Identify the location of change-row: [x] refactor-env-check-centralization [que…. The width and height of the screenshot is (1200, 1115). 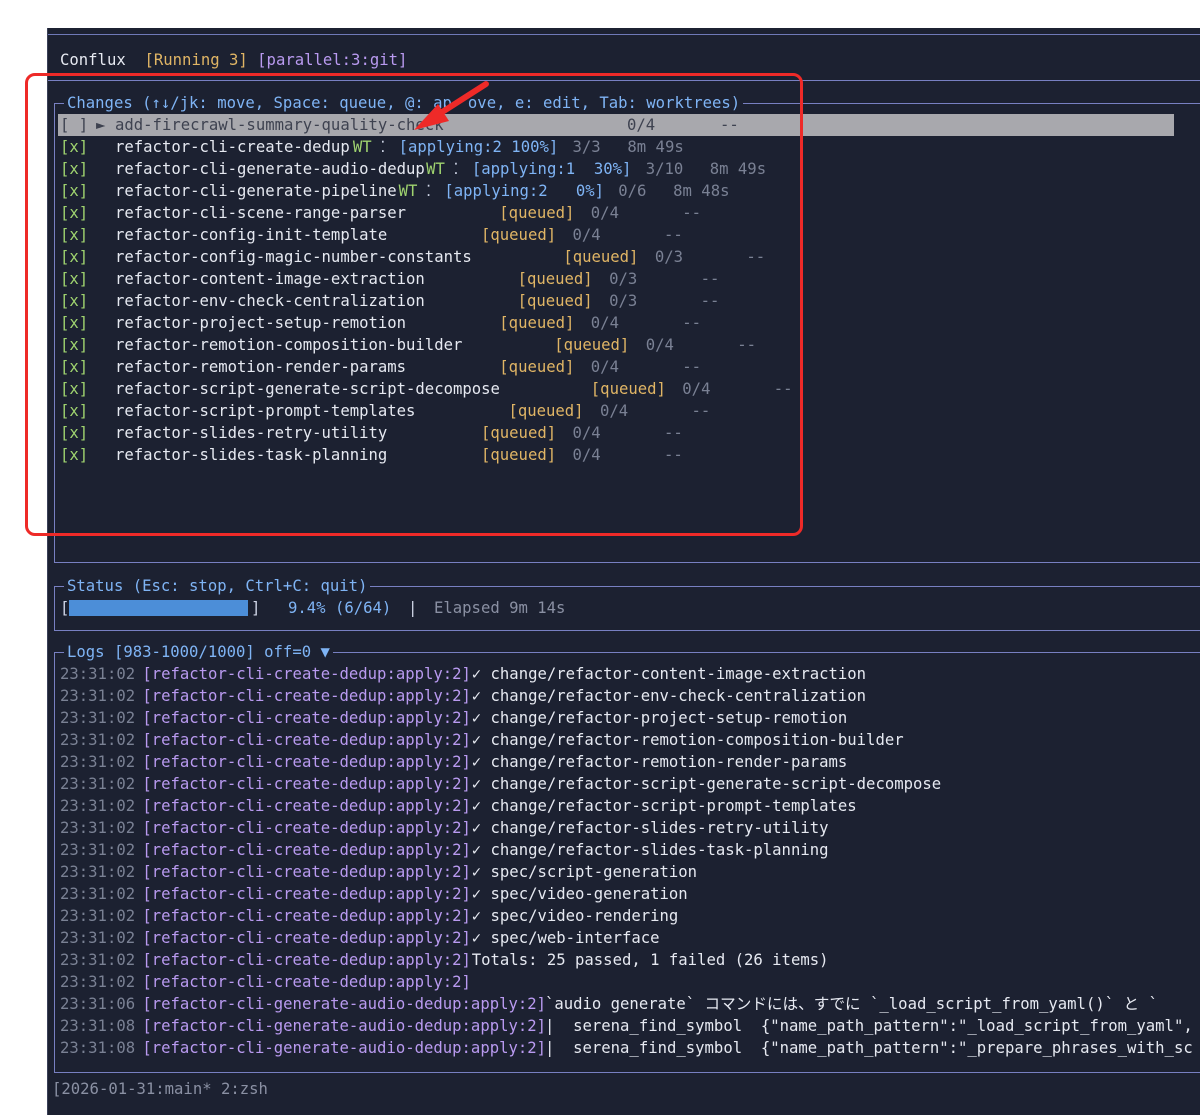
(610, 301).